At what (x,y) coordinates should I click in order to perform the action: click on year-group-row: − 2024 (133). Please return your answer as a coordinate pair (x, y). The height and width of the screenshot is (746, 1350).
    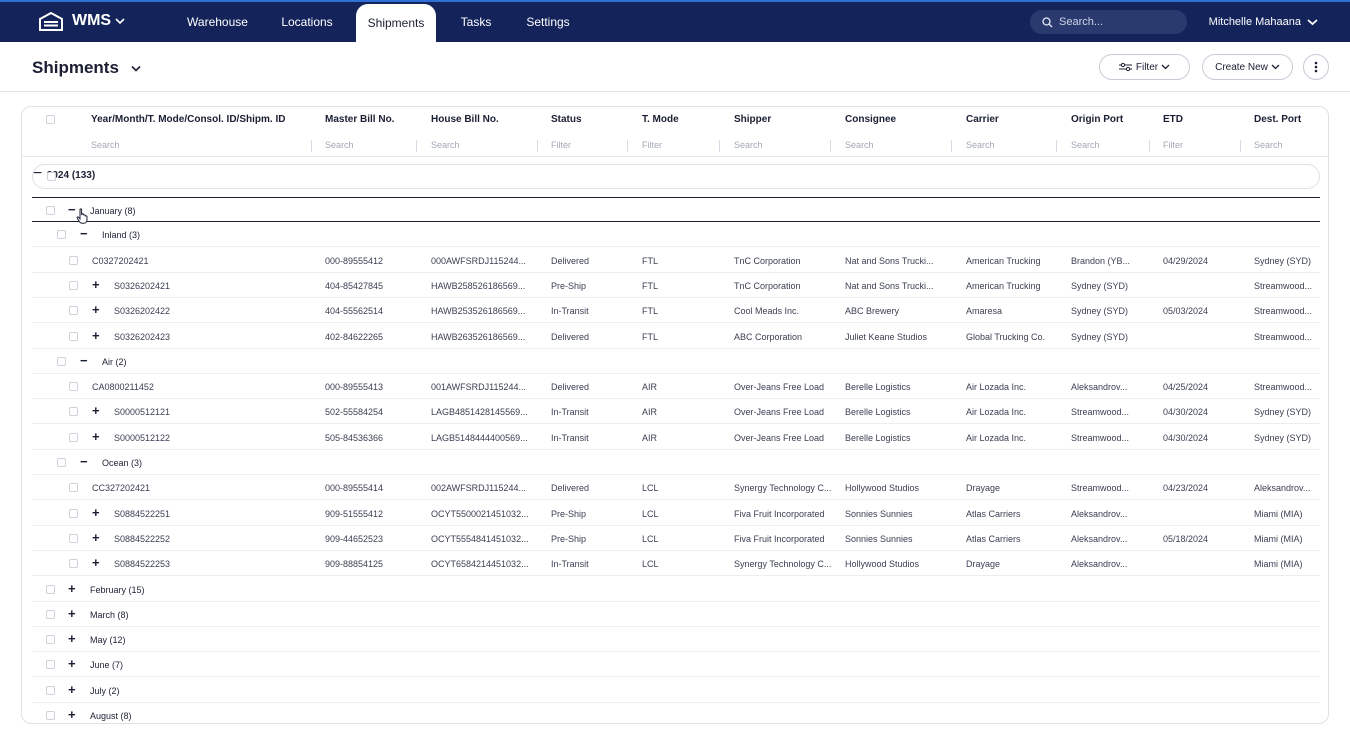
    Looking at the image, I should click on (676, 176).